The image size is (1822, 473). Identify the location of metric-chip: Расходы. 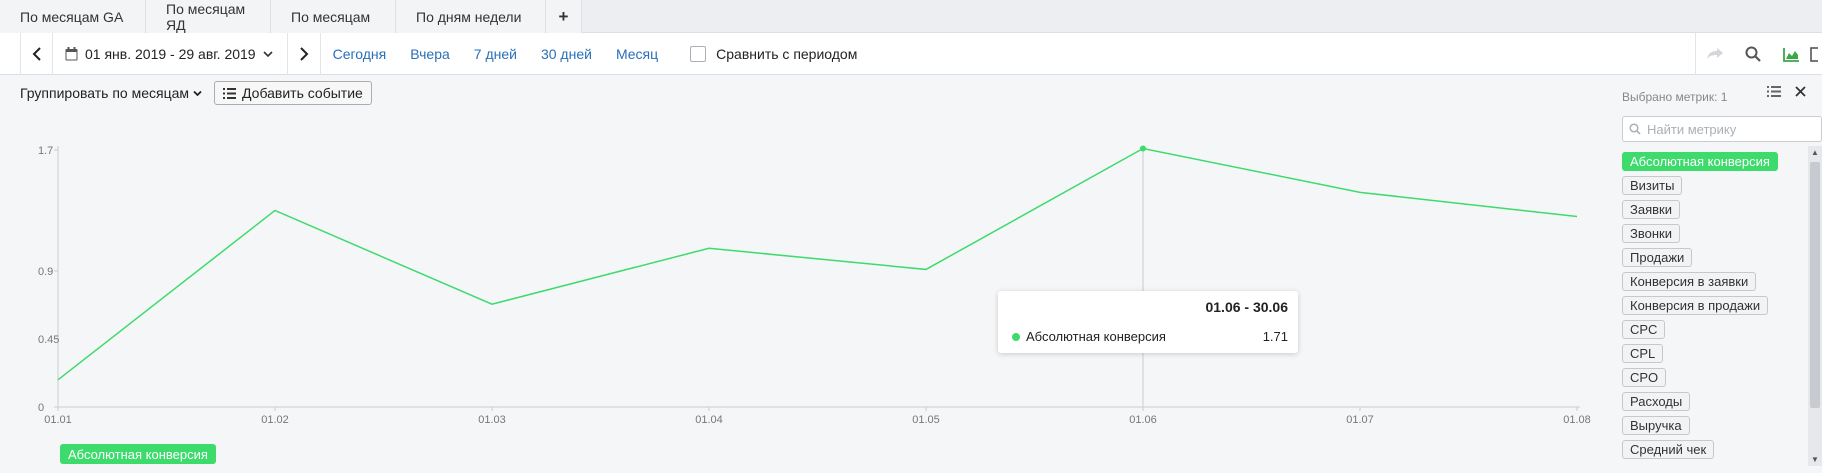
(1656, 401).